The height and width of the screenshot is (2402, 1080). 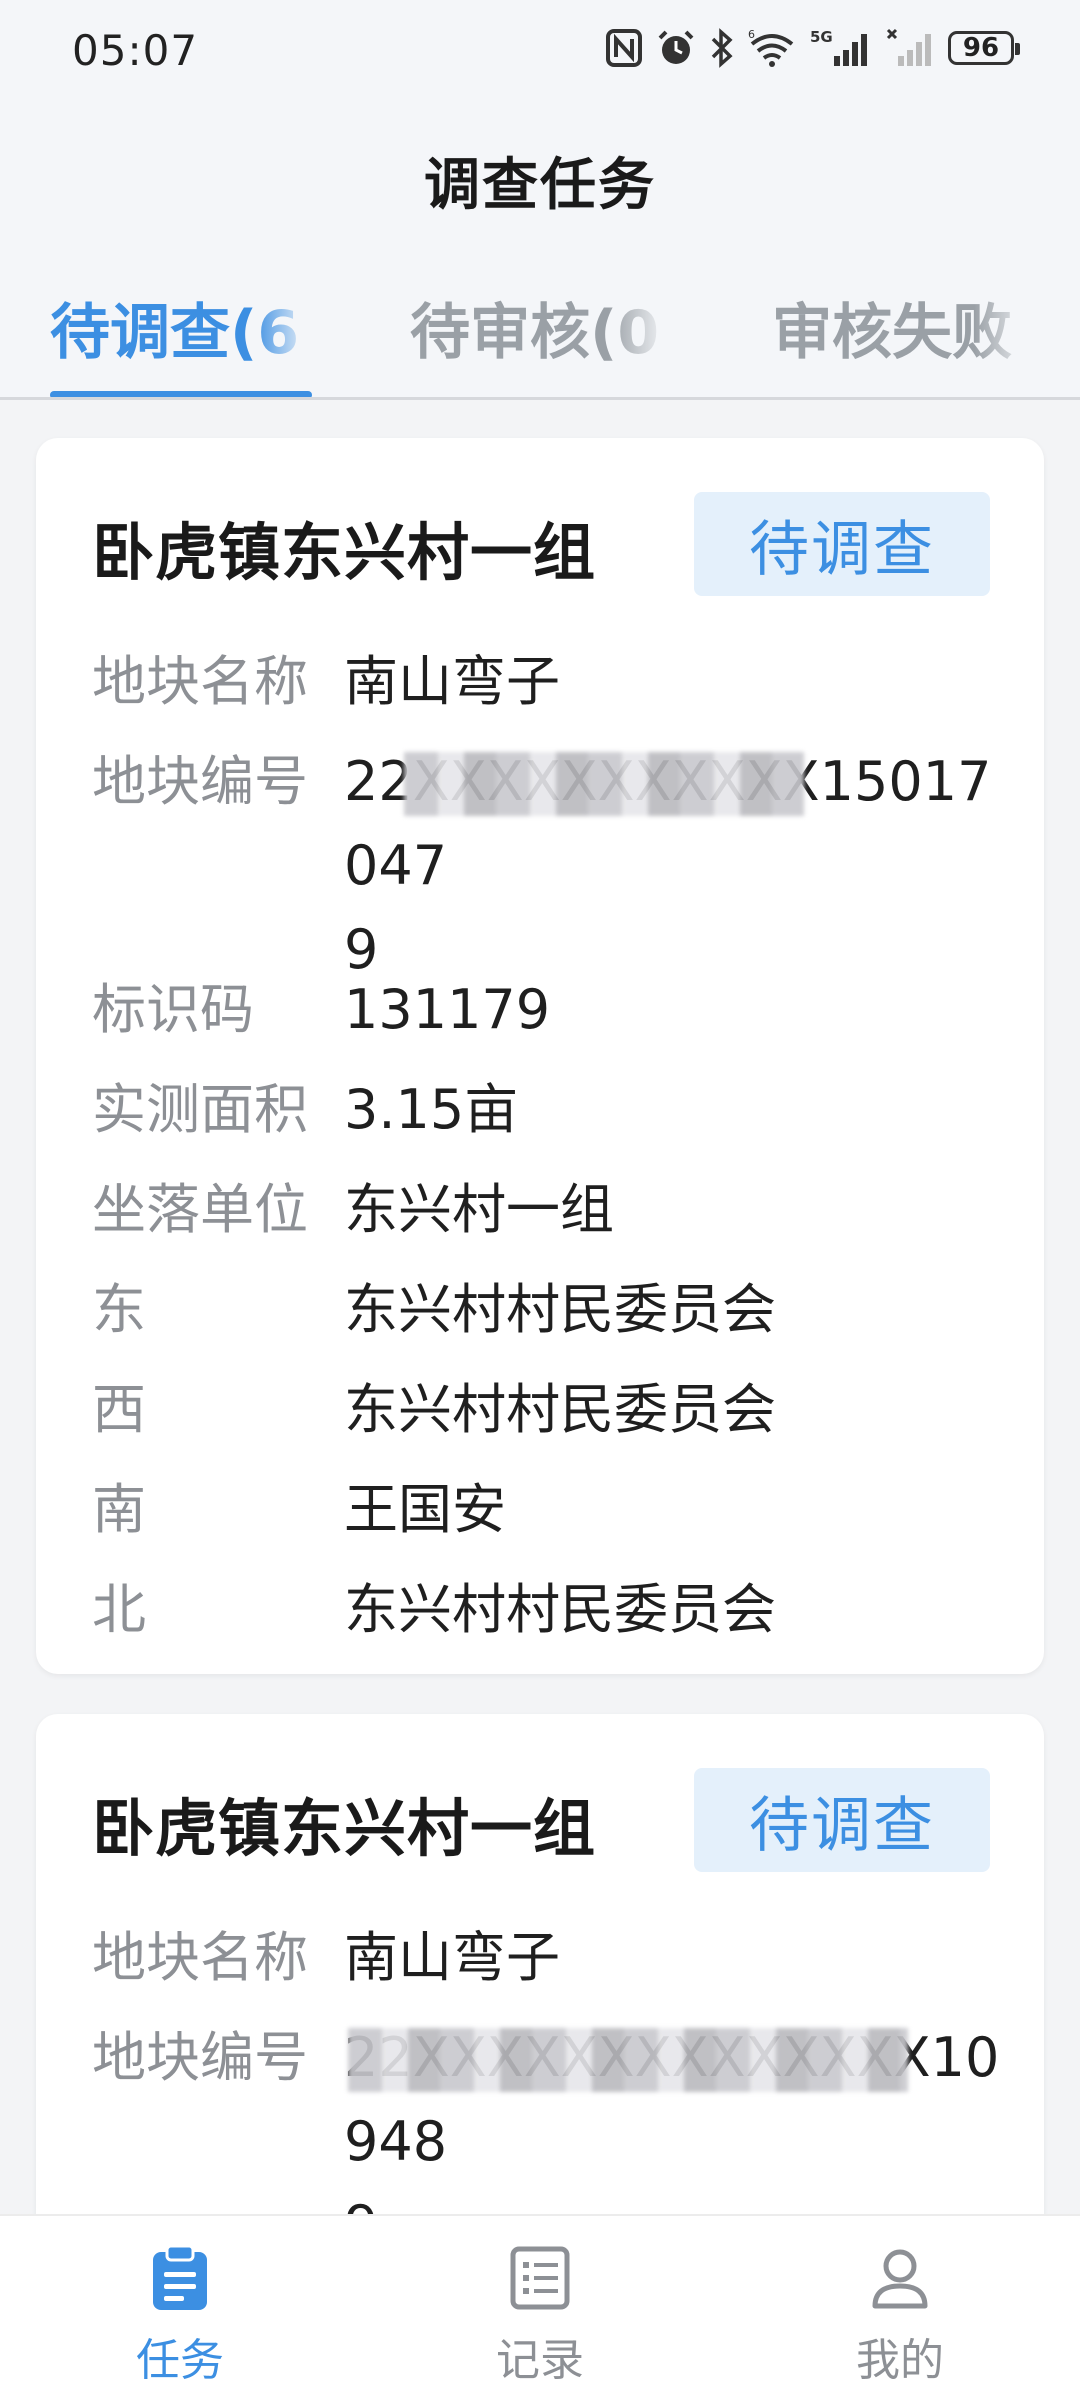 I want to click on field-east: 东 东兴村村民委员会, so click(x=548, y=1310).